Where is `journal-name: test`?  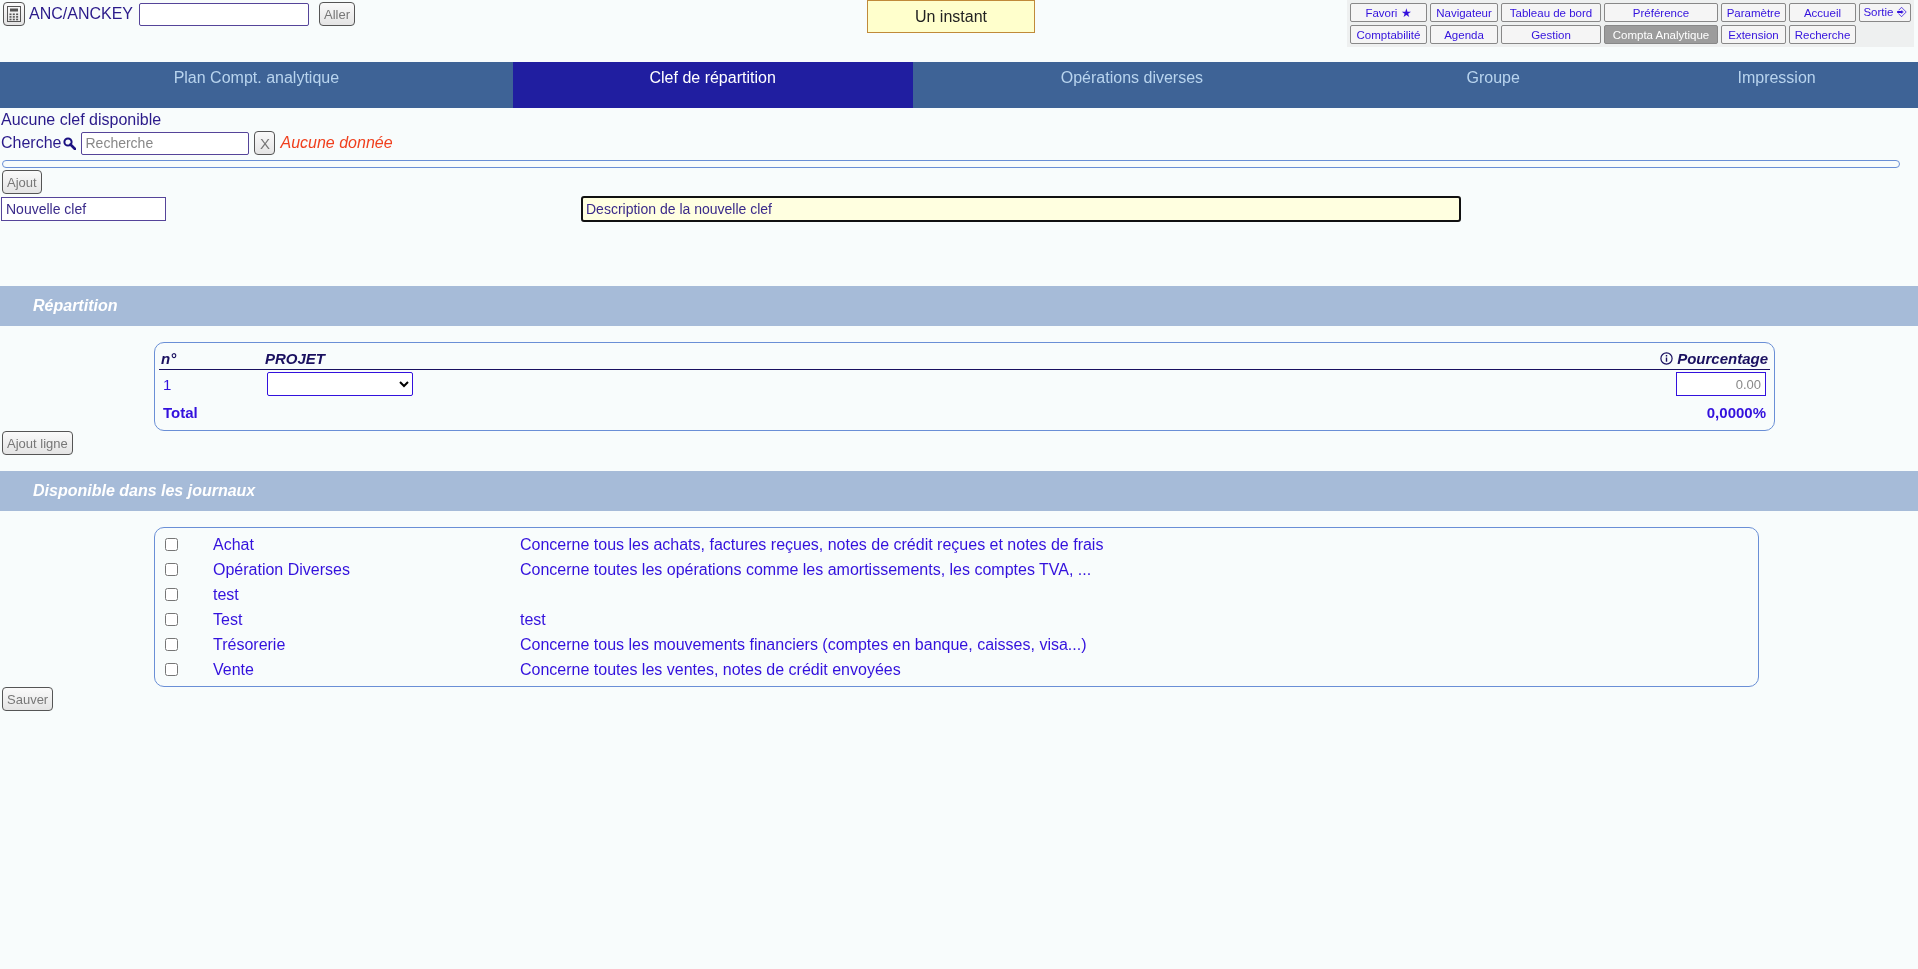 journal-name: test is located at coordinates (226, 594).